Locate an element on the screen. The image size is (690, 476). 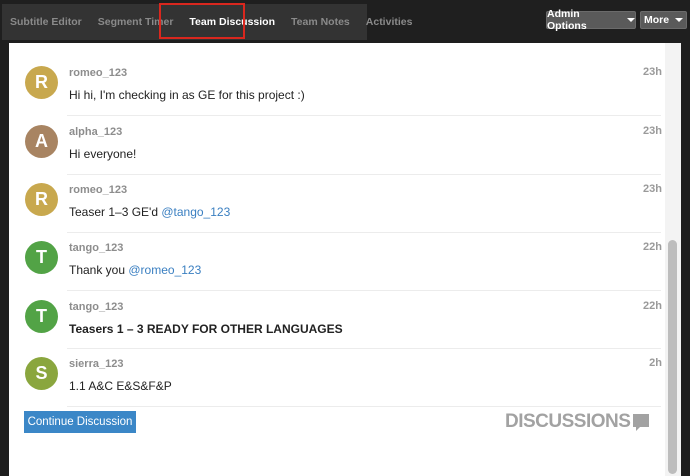
mention-link: @romeo_123 is located at coordinates (164, 270).